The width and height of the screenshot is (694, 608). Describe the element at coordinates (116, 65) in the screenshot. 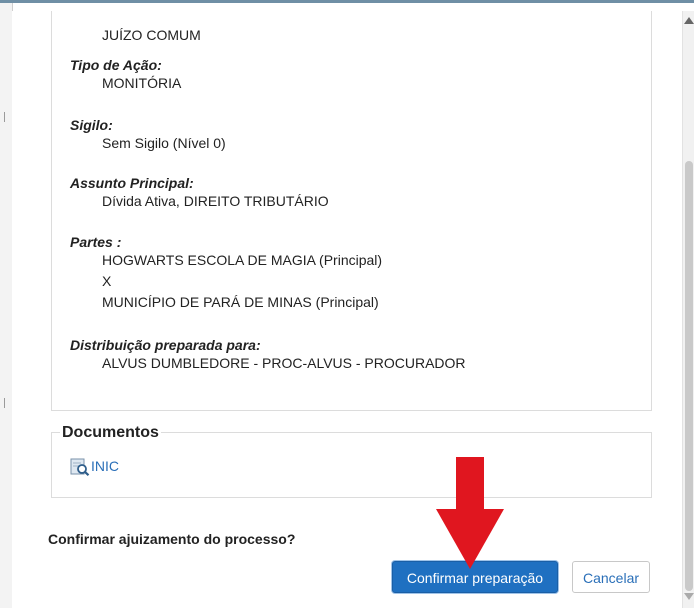

I see `tipo-acao-label: Tipo de Ação:` at that location.